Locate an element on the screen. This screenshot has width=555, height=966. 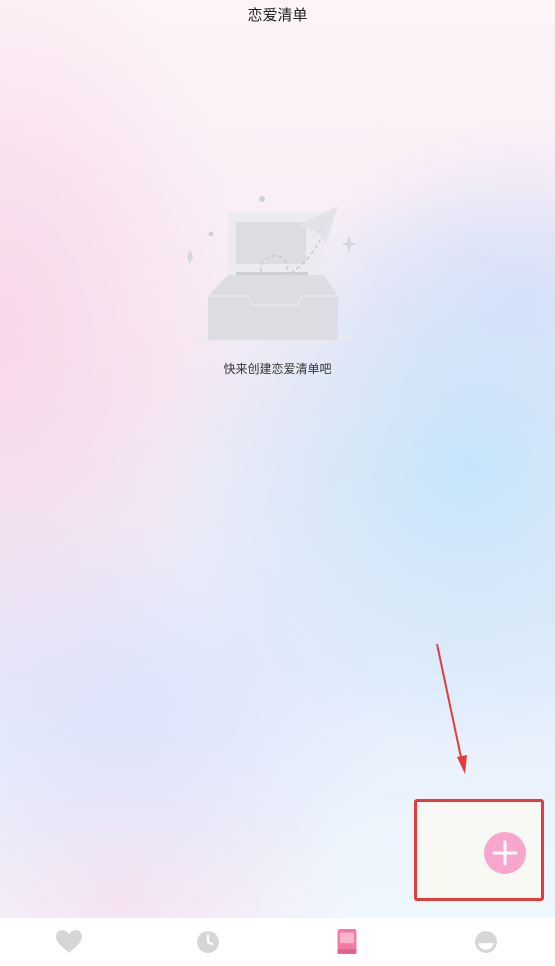
bottom-tab-bar is located at coordinates (277, 942).